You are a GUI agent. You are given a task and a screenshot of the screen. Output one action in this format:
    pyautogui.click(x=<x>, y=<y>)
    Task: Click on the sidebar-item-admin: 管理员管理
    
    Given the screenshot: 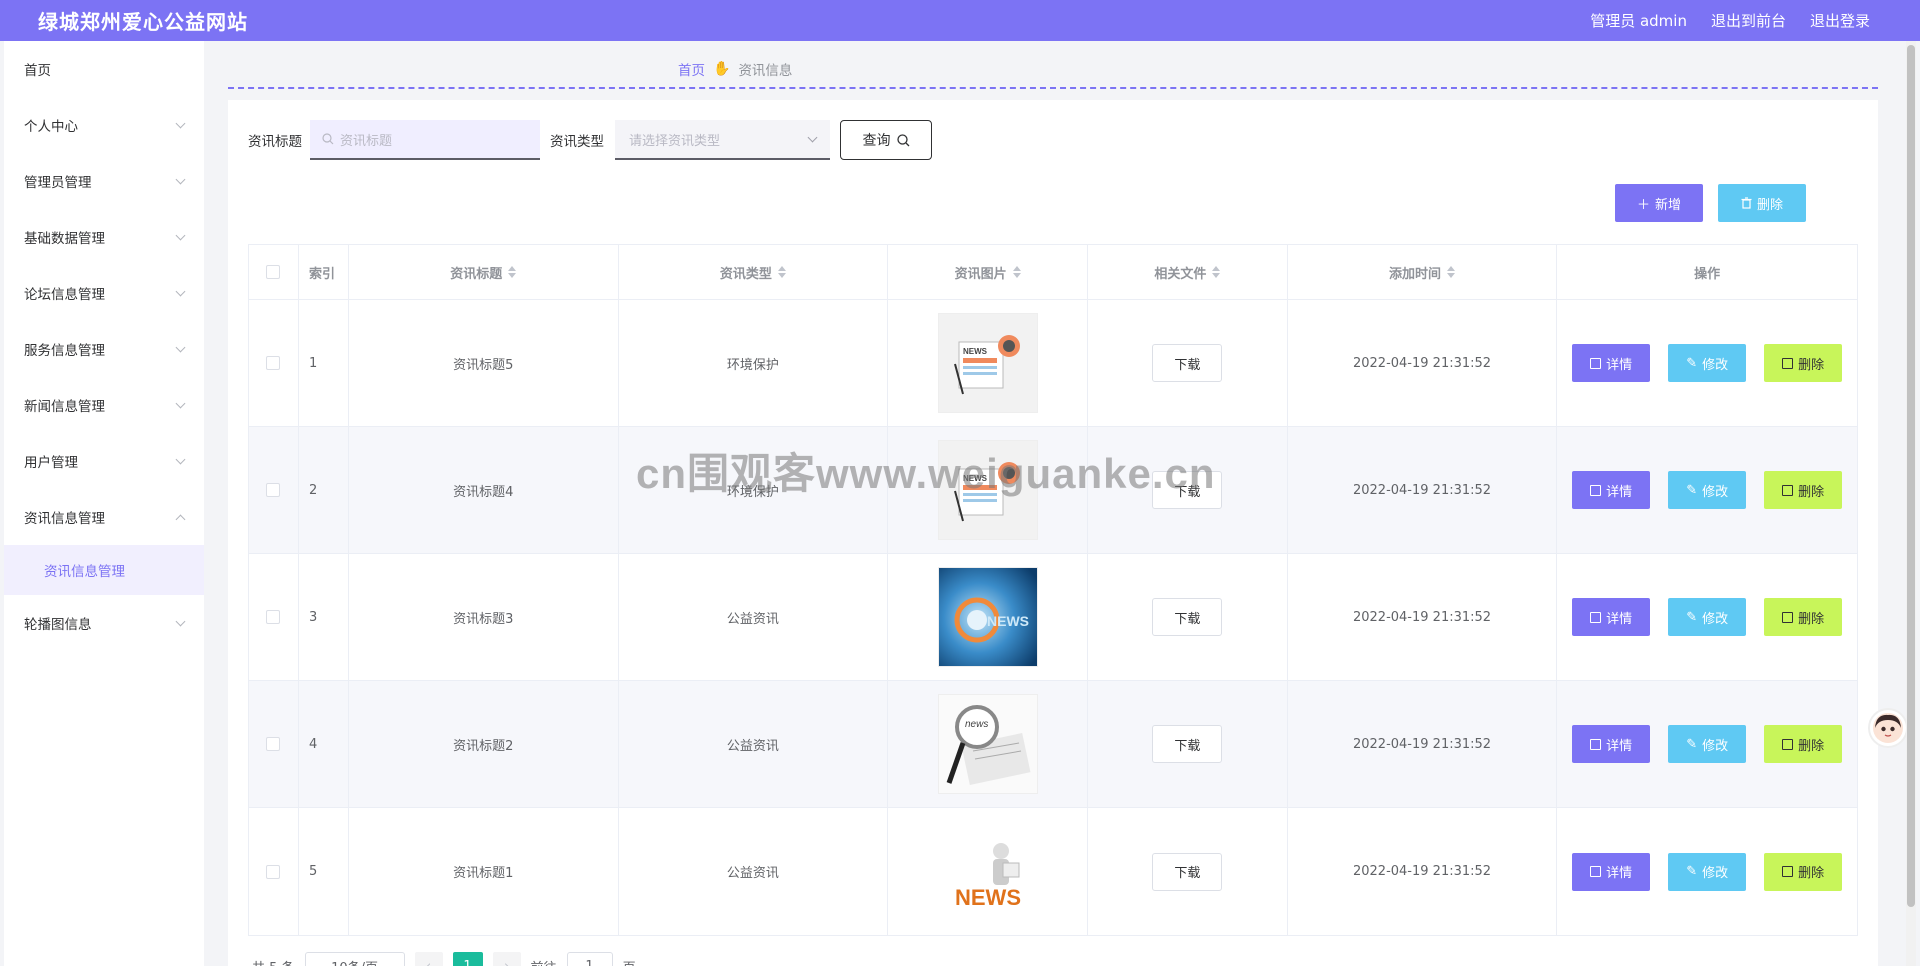 What is the action you would take?
    pyautogui.click(x=104, y=181)
    